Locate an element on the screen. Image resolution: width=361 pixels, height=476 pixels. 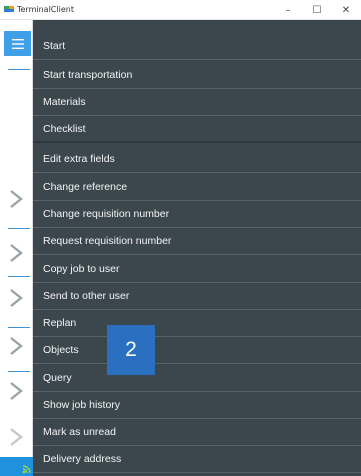
hamburger-menu-icon is located at coordinates (17, 43).